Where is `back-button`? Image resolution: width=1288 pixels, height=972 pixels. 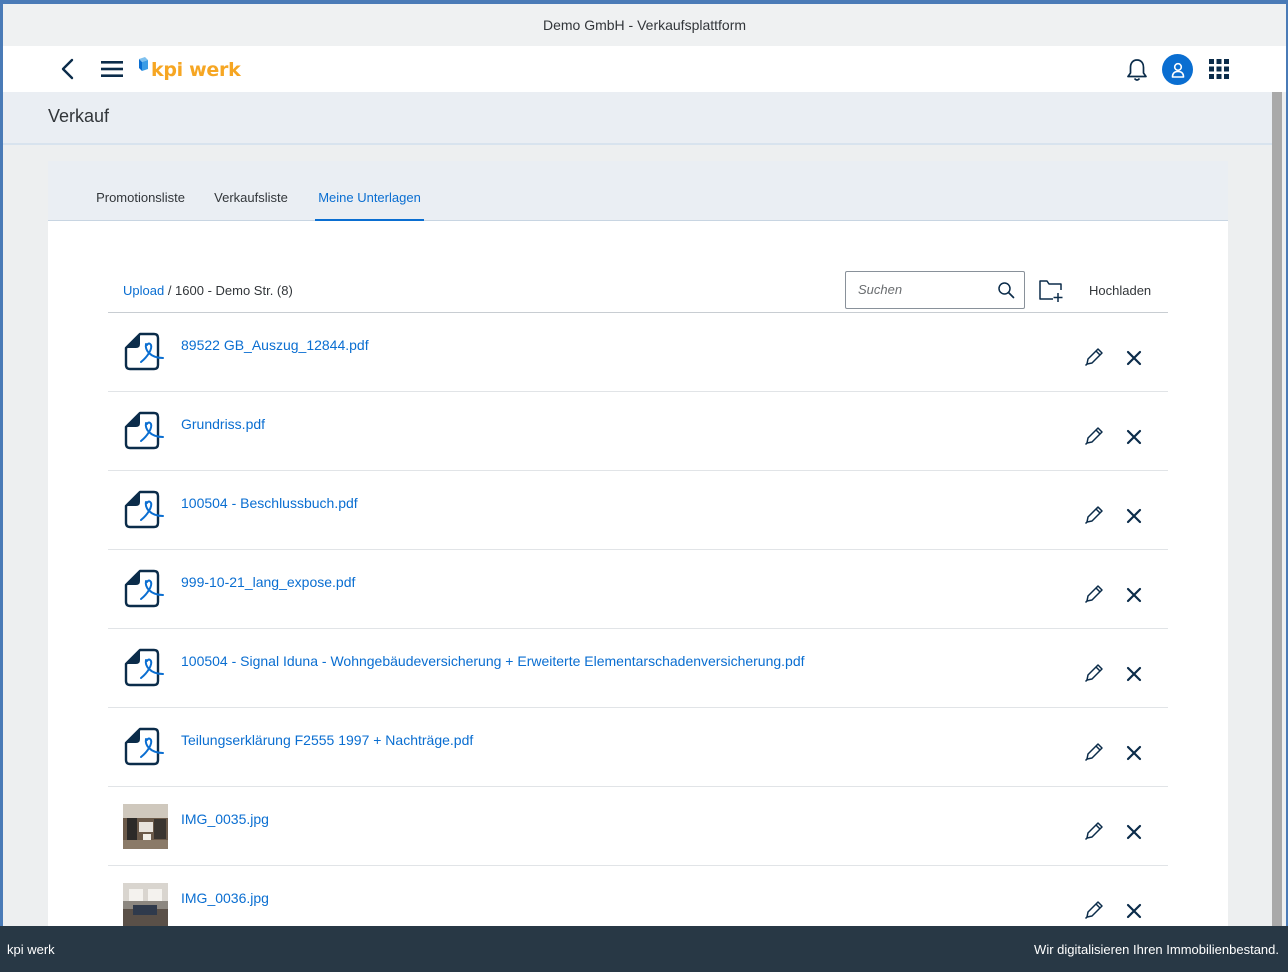
back-button is located at coordinates (68, 69).